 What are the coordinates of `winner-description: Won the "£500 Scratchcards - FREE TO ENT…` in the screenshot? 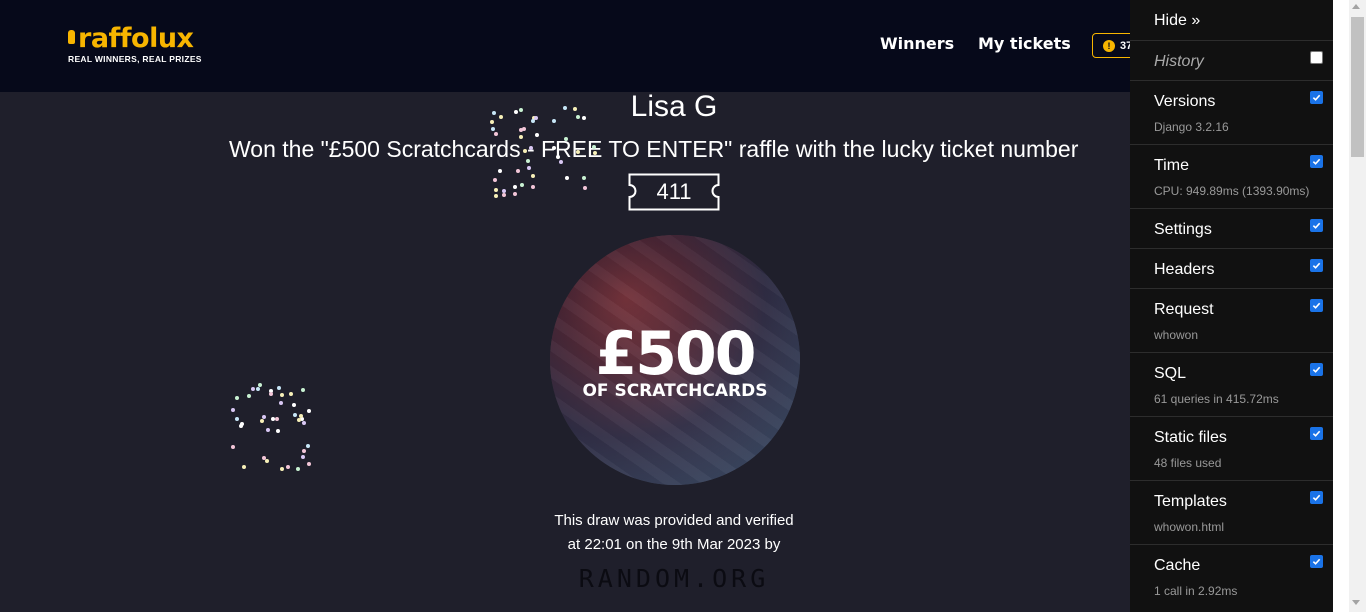 It's located at (654, 149).